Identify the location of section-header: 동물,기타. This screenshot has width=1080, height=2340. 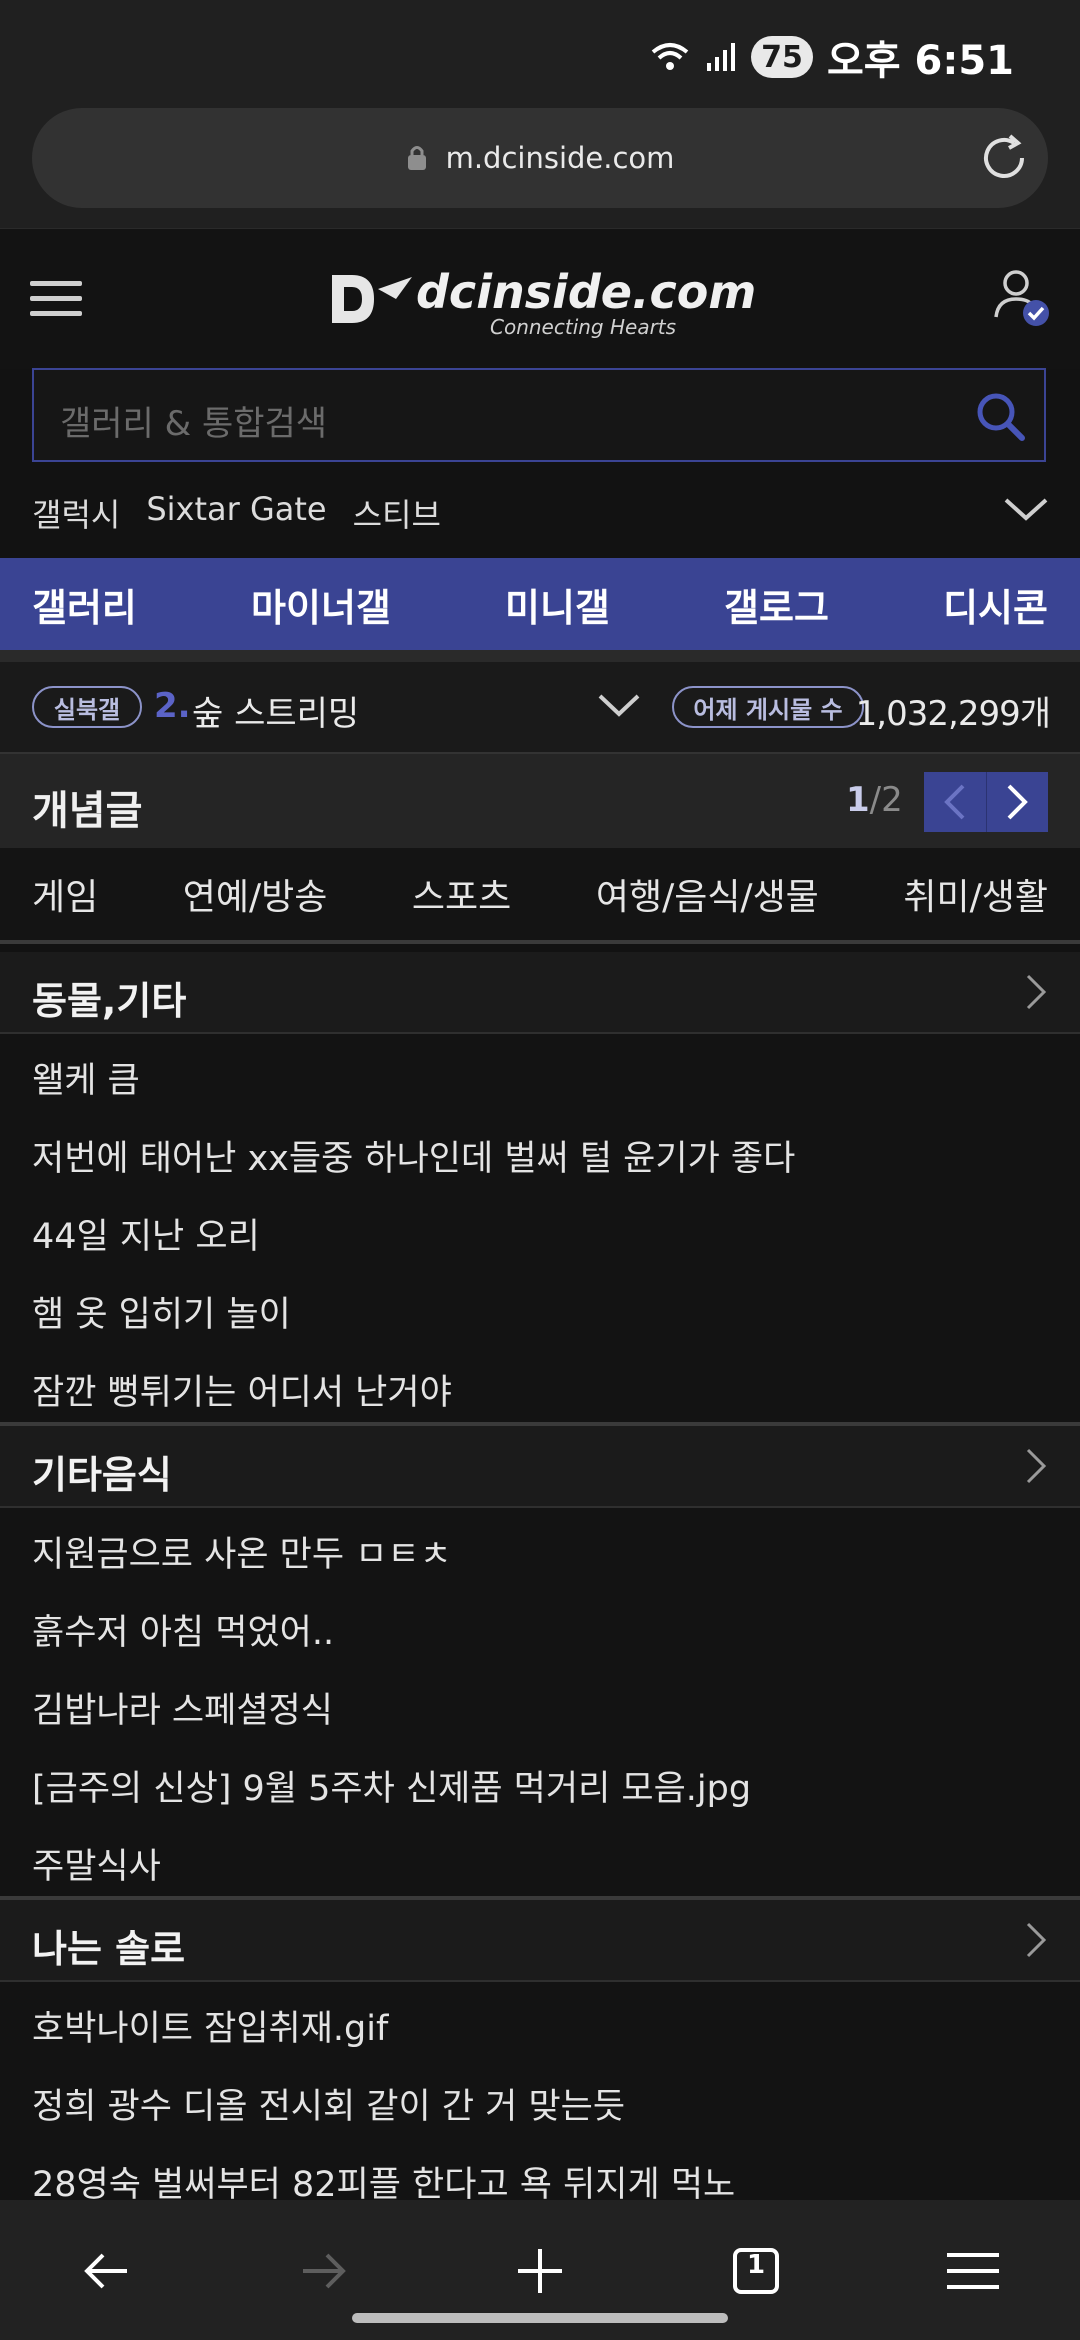
(540, 993).